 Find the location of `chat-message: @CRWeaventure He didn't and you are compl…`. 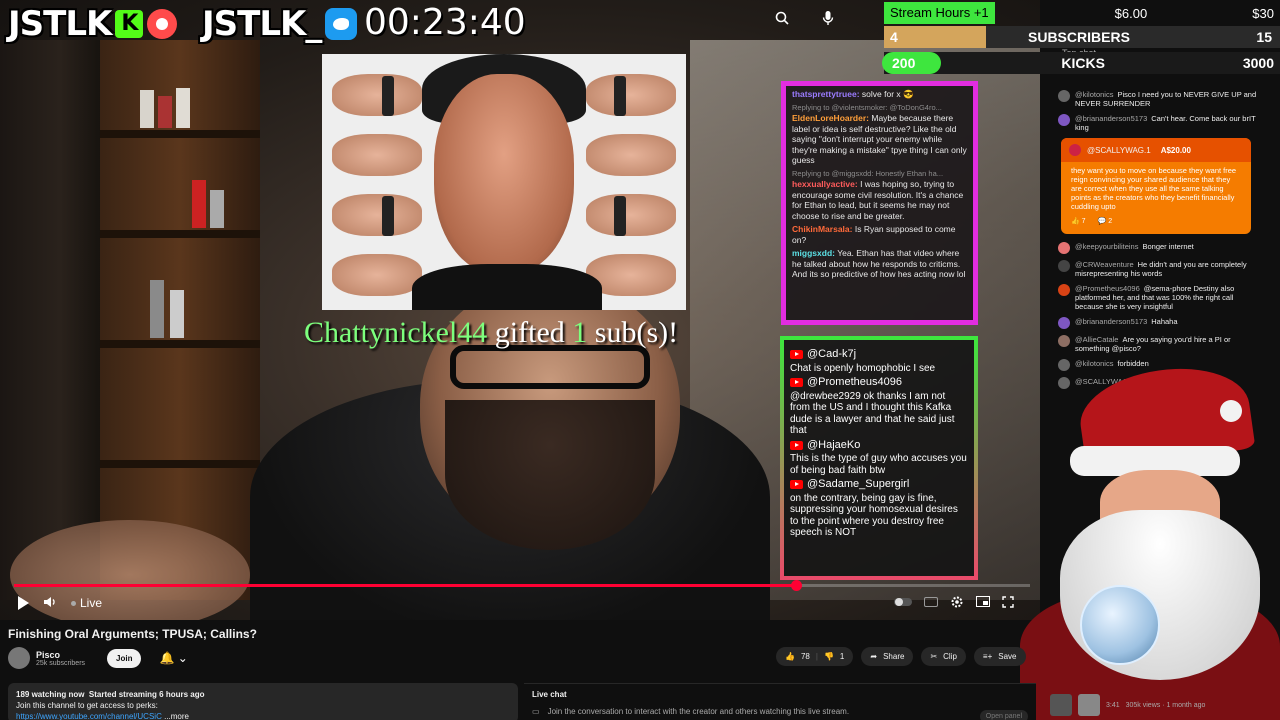

chat-message: @CRWeaventure He didn't and you are compl… is located at coordinates (1158, 269).